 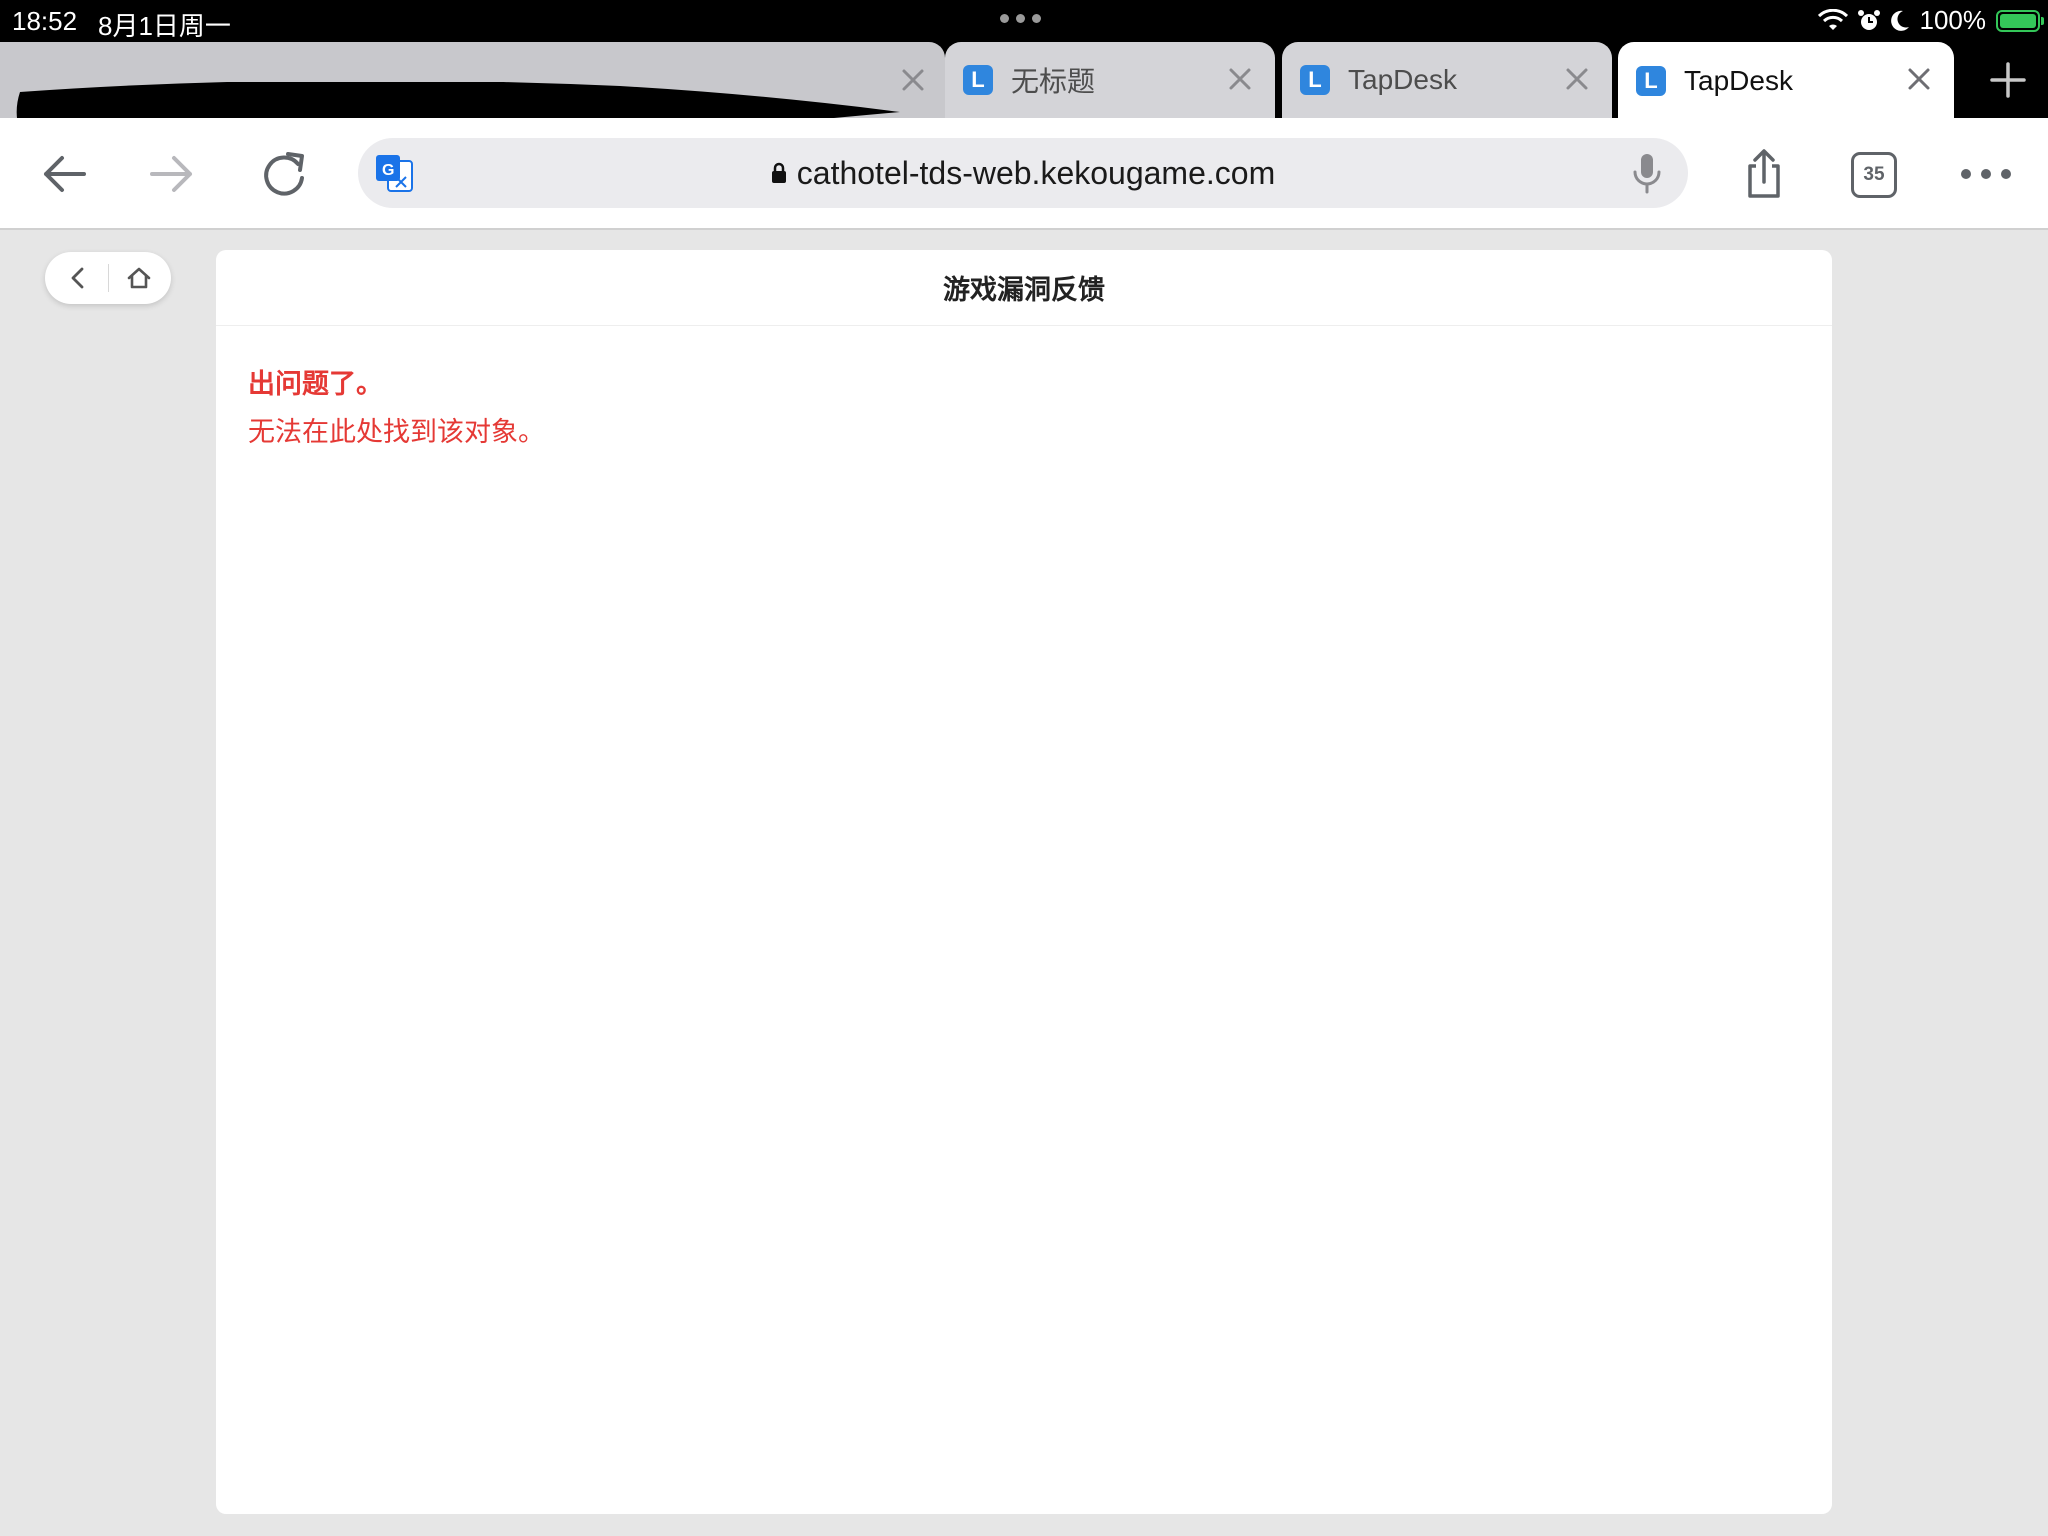 I want to click on microphone-icon, so click(x=1647, y=173).